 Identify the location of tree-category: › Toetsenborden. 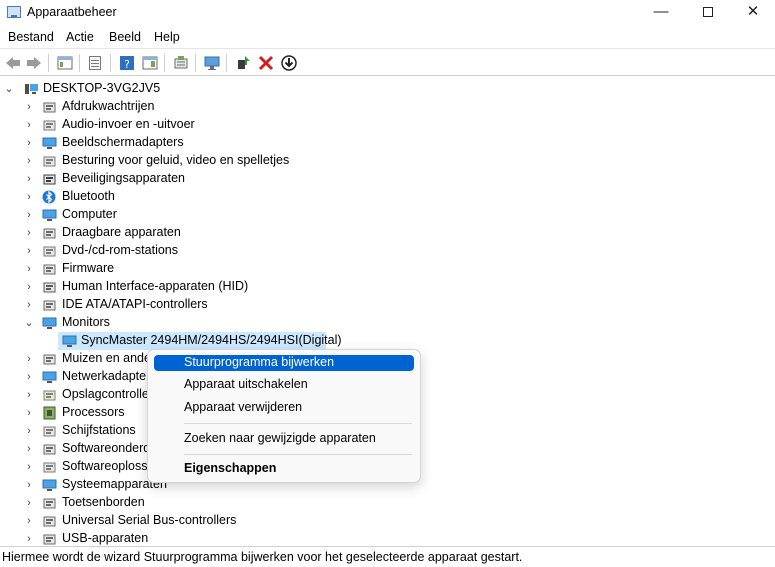
(170, 503).